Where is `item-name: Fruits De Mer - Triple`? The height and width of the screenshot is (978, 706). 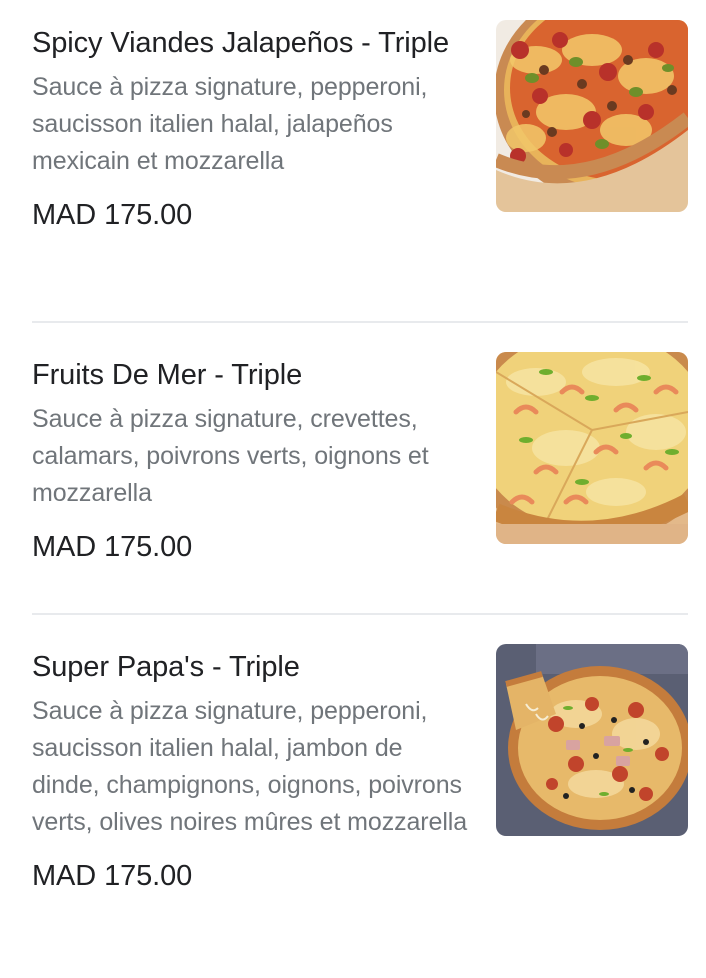 item-name: Fruits De Mer - Triple is located at coordinates (167, 375).